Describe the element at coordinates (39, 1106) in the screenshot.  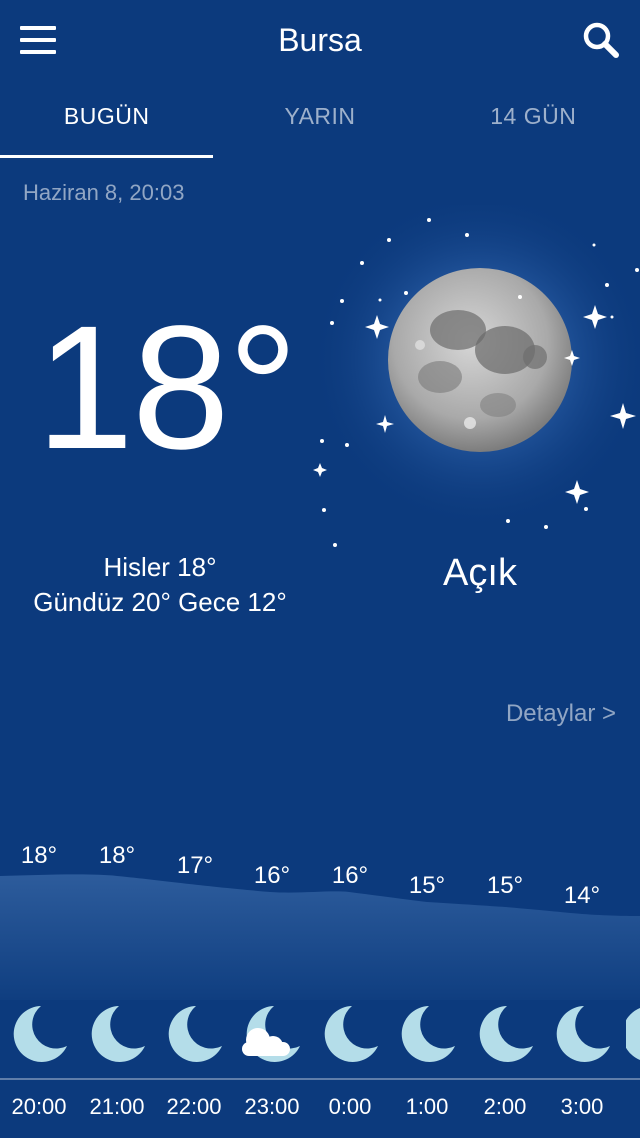
I see `hour-time: 20:00` at that location.